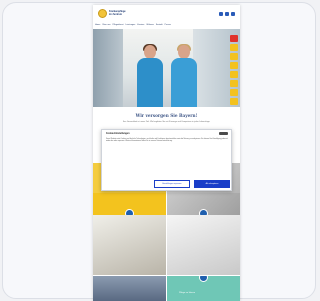 The width and height of the screenshot is (320, 301). Describe the element at coordinates (184, 75) in the screenshot. I see `nurse-figure-right` at that location.